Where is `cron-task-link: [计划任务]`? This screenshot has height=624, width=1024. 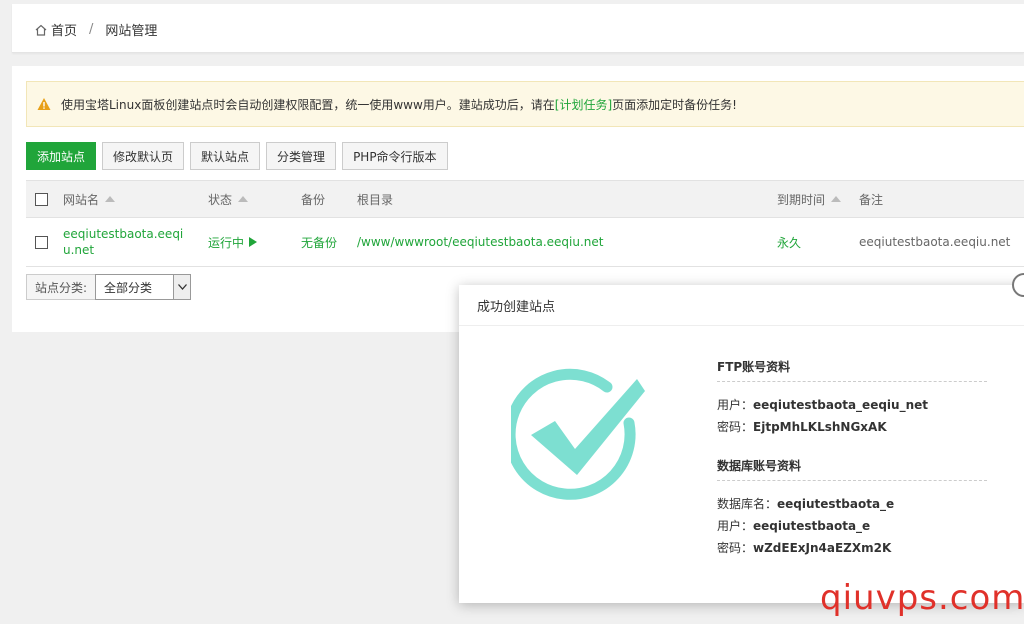 cron-task-link: [计划任务] is located at coordinates (583, 104).